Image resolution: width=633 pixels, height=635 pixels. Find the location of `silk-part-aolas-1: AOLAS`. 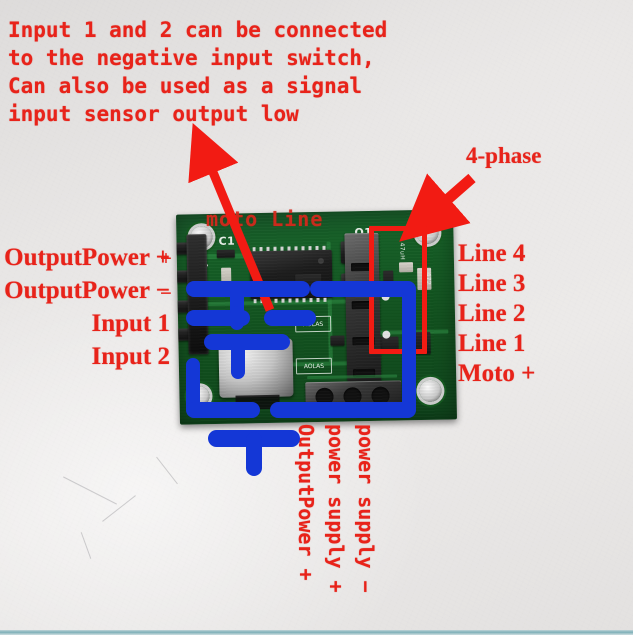

silk-part-aolas-1: AOLAS is located at coordinates (313, 324).